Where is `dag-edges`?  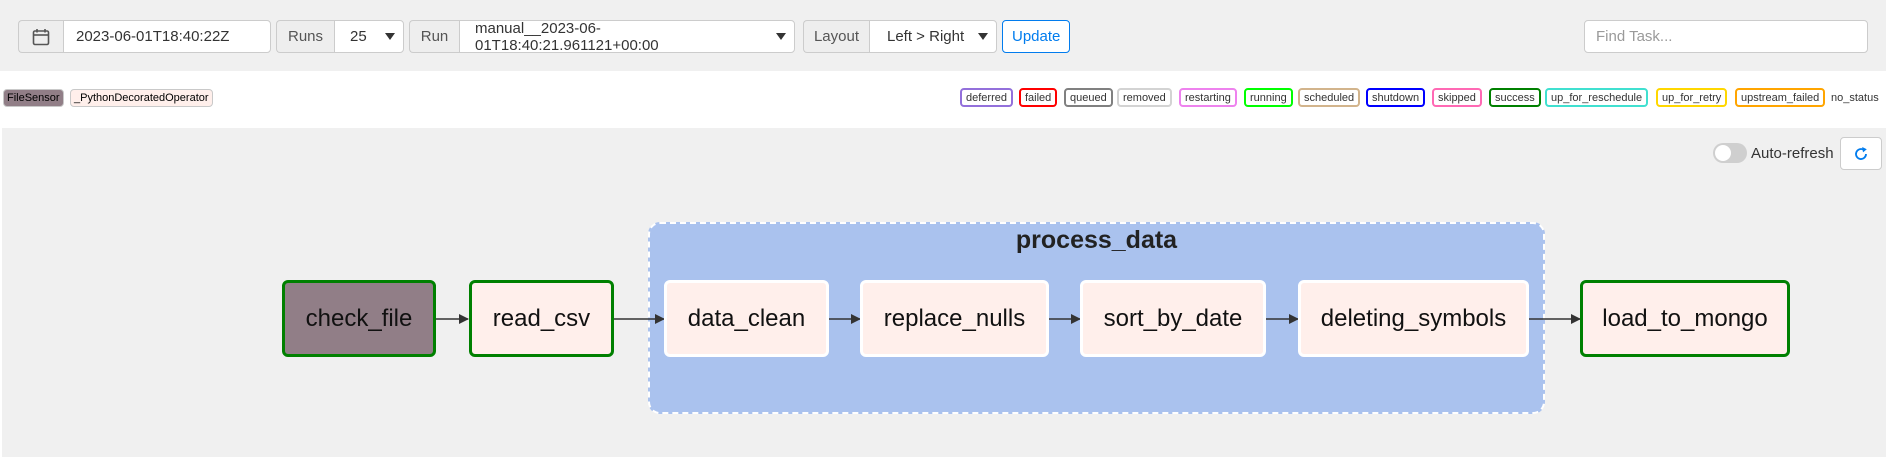 dag-edges is located at coordinates (1008, 319).